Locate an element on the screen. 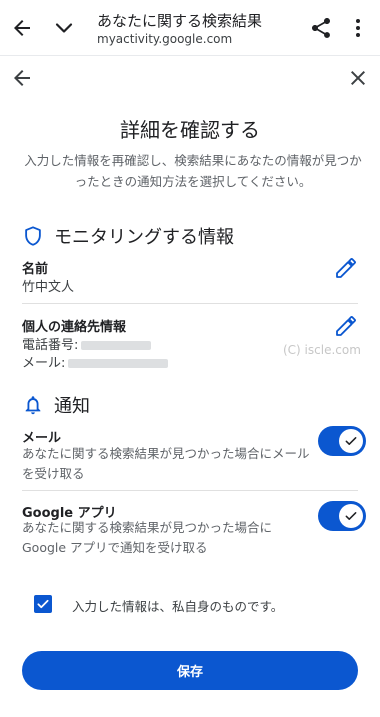 Image resolution: width=380 pixels, height=717 pixels. monitoring-heading-text: モニタリングする情報 is located at coordinates (144, 237).